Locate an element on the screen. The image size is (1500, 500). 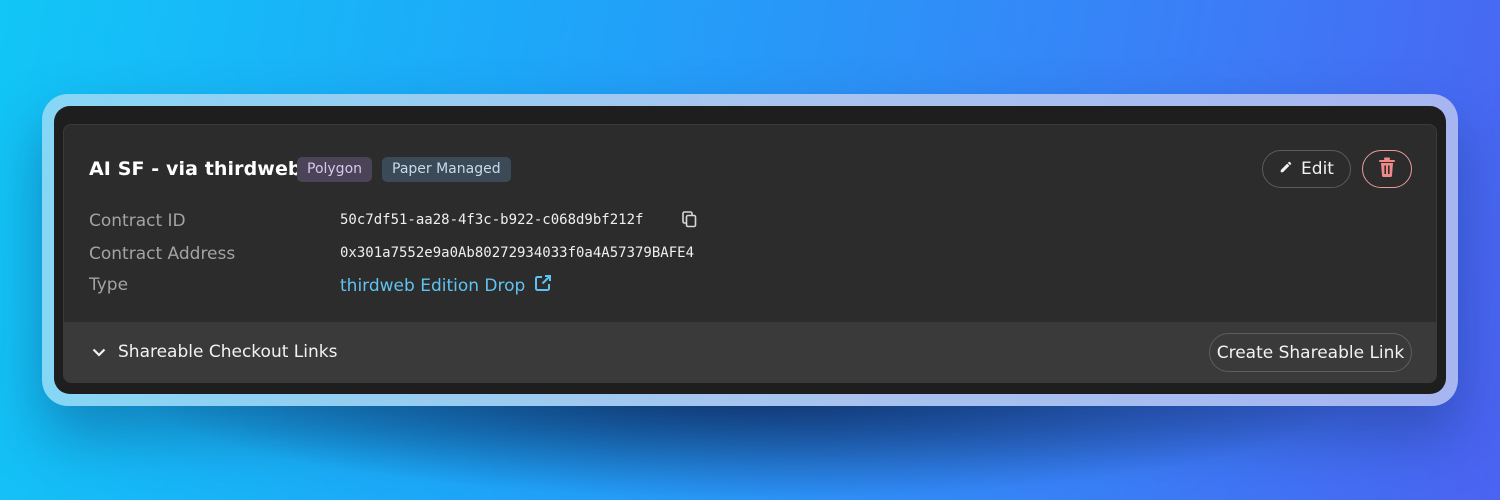
trash-icon is located at coordinates (1387, 169).